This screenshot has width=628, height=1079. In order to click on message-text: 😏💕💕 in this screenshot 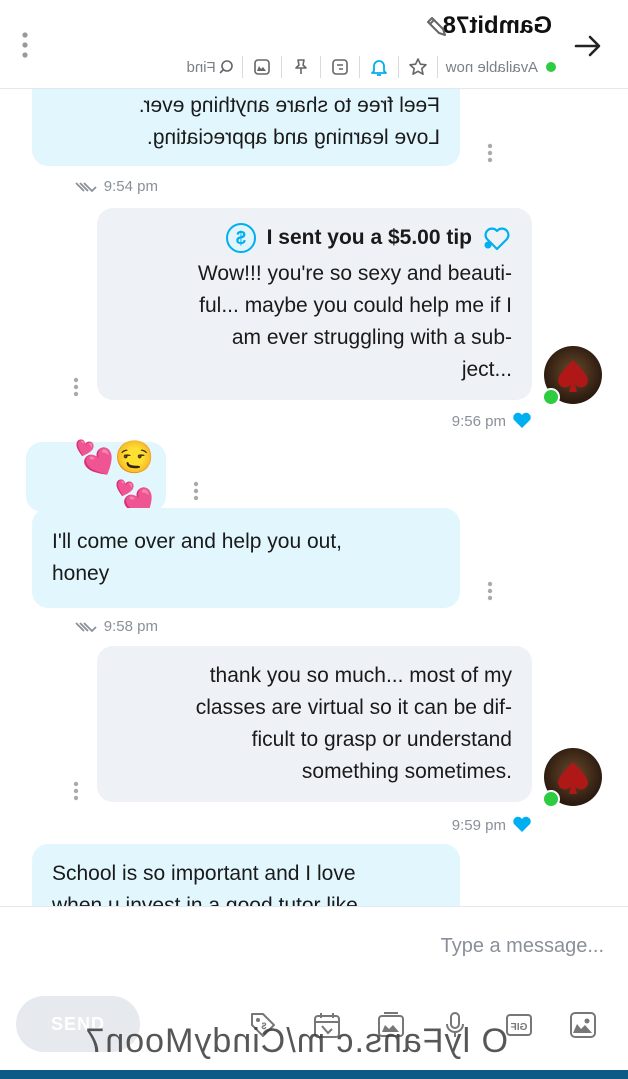, I will do `click(114, 477)`.